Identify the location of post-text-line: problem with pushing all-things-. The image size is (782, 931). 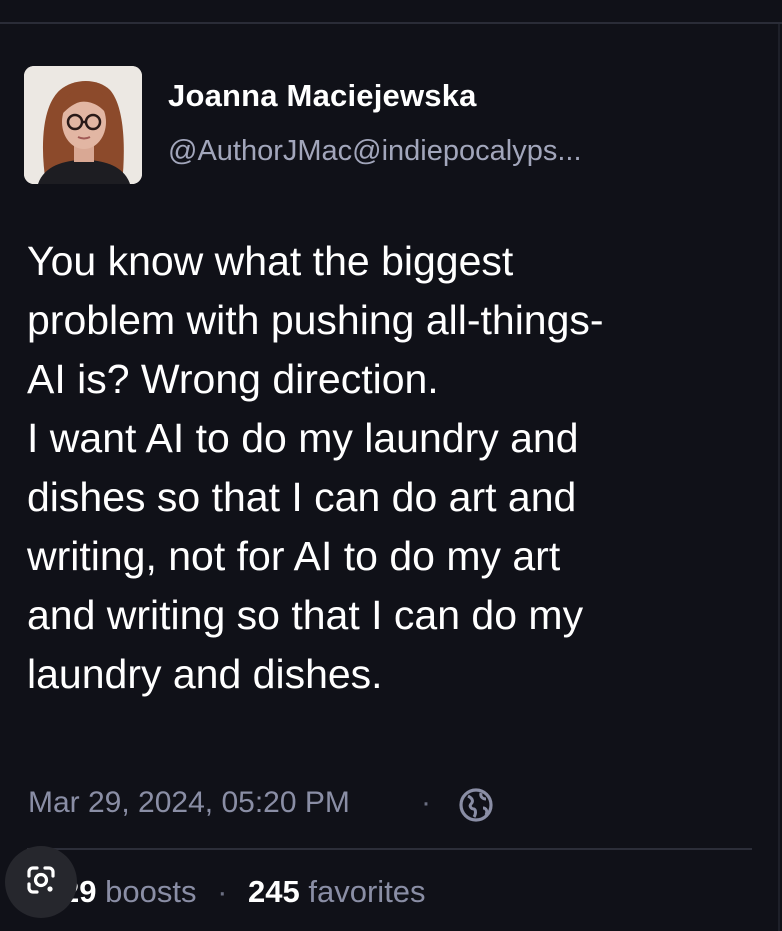
(315, 320).